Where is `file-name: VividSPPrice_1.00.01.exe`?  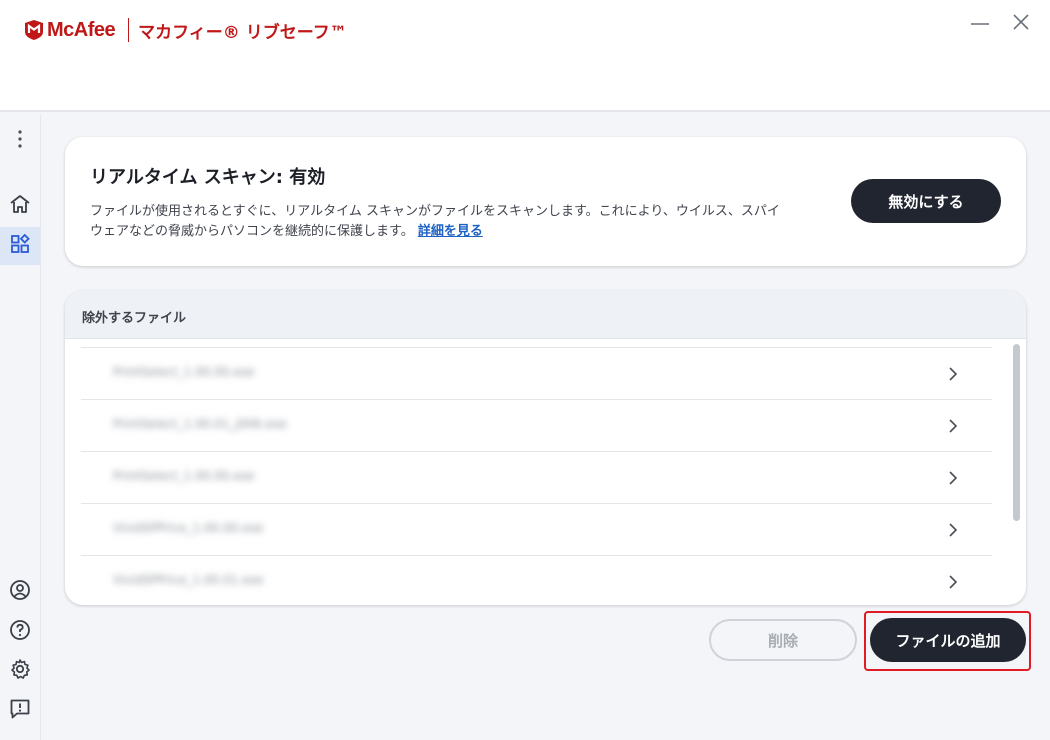 file-name: VividSPPrice_1.00.01.exe is located at coordinates (188, 580).